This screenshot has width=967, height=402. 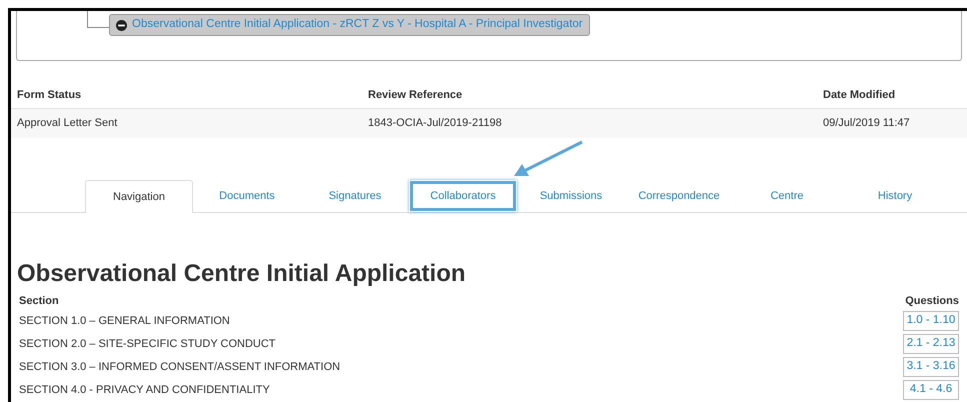 I want to click on section-title: SECTION 4.0 - PRIVACY AND CONFIDENTIALITY, so click(x=144, y=390).